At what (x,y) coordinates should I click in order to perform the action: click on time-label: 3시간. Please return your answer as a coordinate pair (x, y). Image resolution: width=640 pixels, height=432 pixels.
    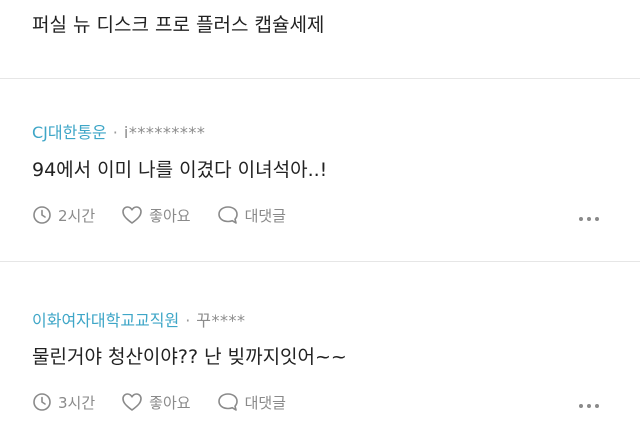
    Looking at the image, I should click on (77, 402).